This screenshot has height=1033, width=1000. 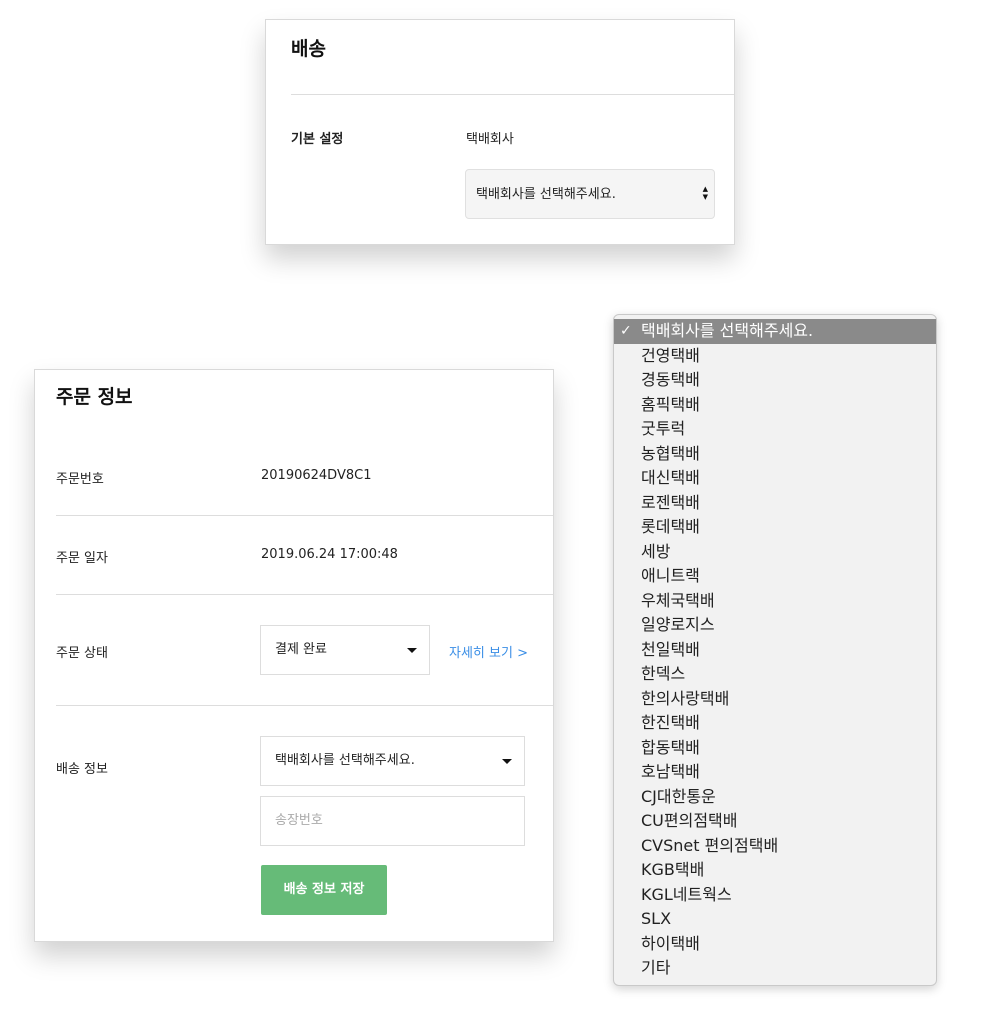 What do you see at coordinates (670, 943) in the screenshot?
I see `dropdown-option-label: 하이택배` at bounding box center [670, 943].